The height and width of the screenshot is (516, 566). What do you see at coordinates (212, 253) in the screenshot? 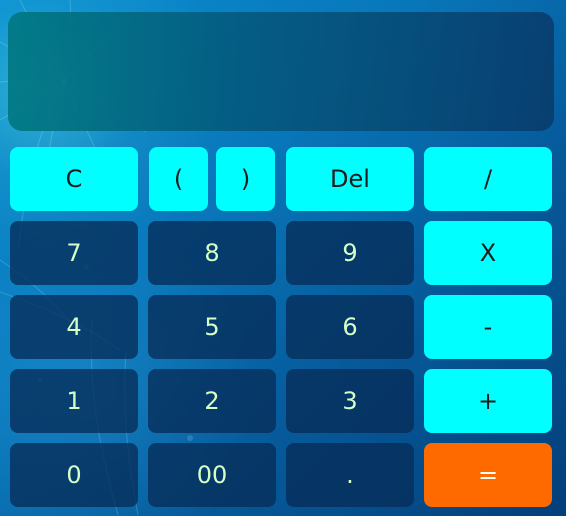
I see `digit-8-button: 8` at bounding box center [212, 253].